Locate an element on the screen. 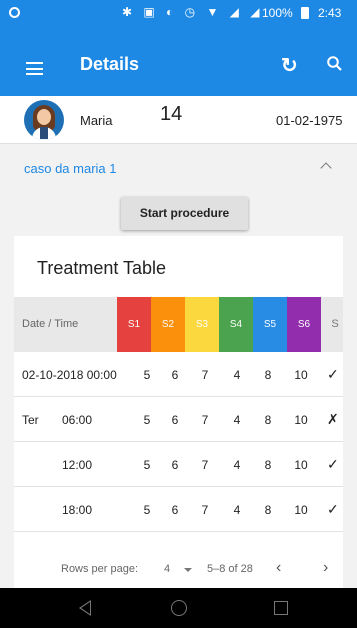 The width and height of the screenshot is (357, 628). table-header: Date / Time S1 S2 S3 S4 S5 S6 S is located at coordinates (178, 324).